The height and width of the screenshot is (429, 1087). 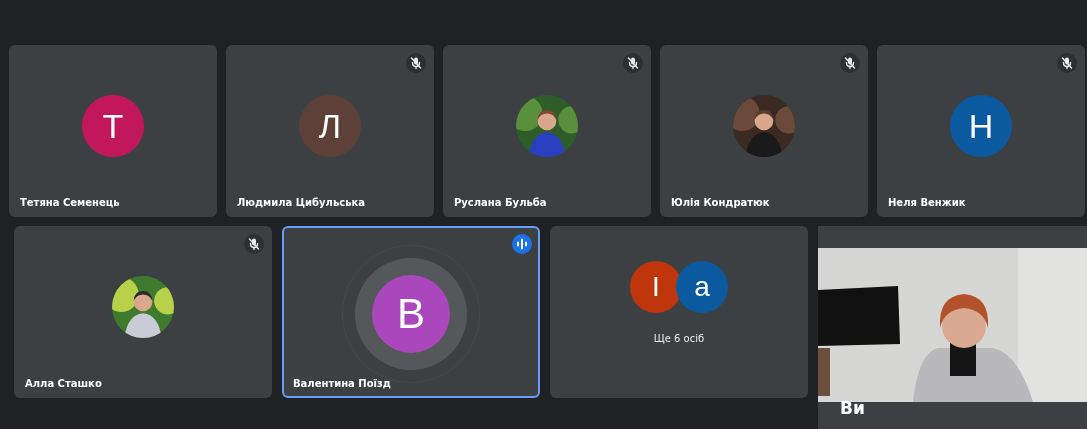 I want to click on participant-name: Валентина Поїзд, so click(x=342, y=383).